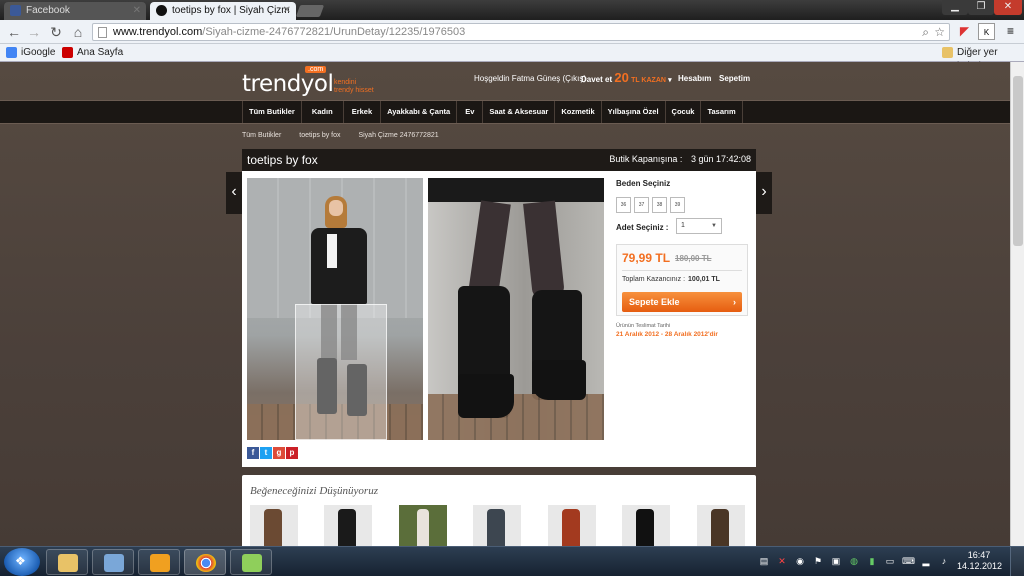  What do you see at coordinates (734, 78) in the screenshot?
I see `cart-link: Sepetim` at bounding box center [734, 78].